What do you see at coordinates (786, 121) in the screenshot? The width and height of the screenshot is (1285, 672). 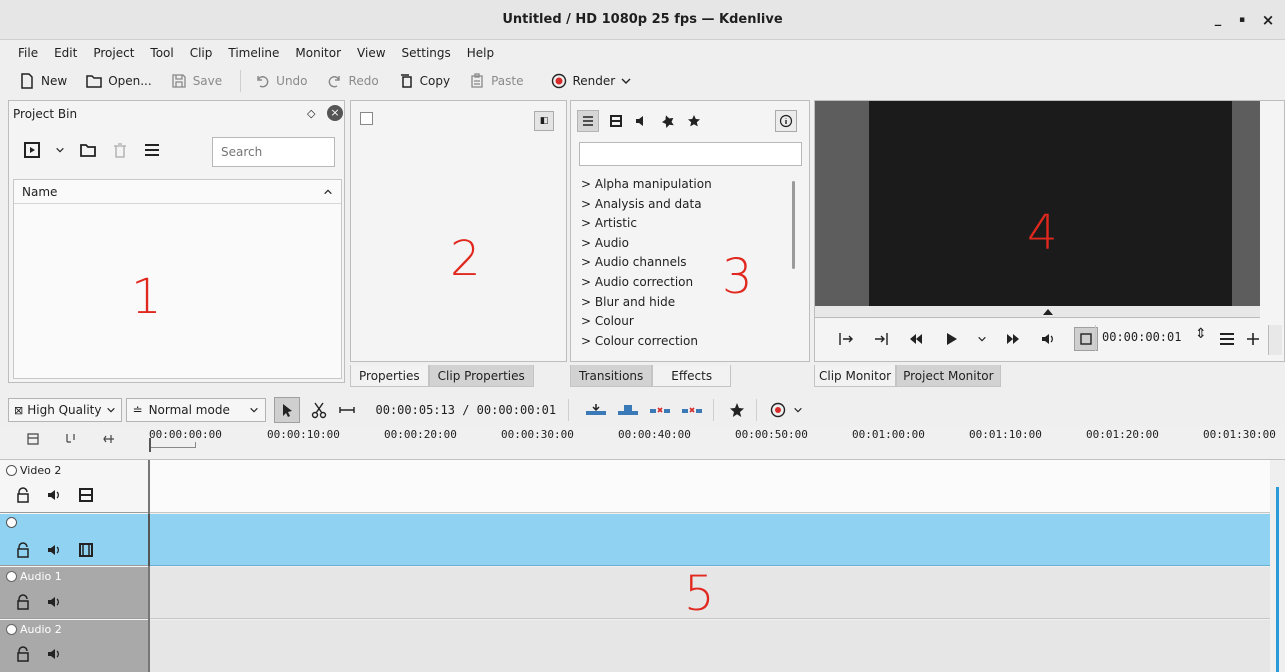 I see `info-icon` at bounding box center [786, 121].